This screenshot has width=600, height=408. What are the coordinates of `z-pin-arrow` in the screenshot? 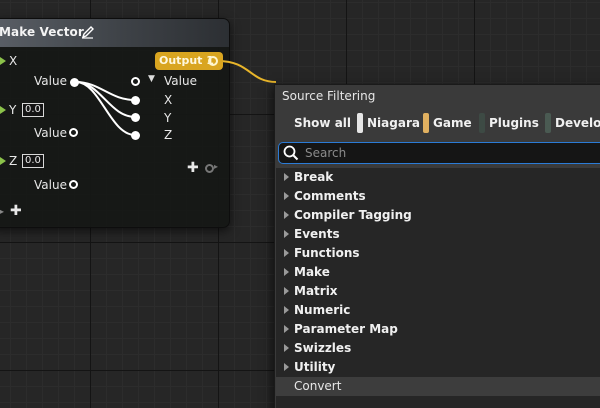 It's located at (3, 161).